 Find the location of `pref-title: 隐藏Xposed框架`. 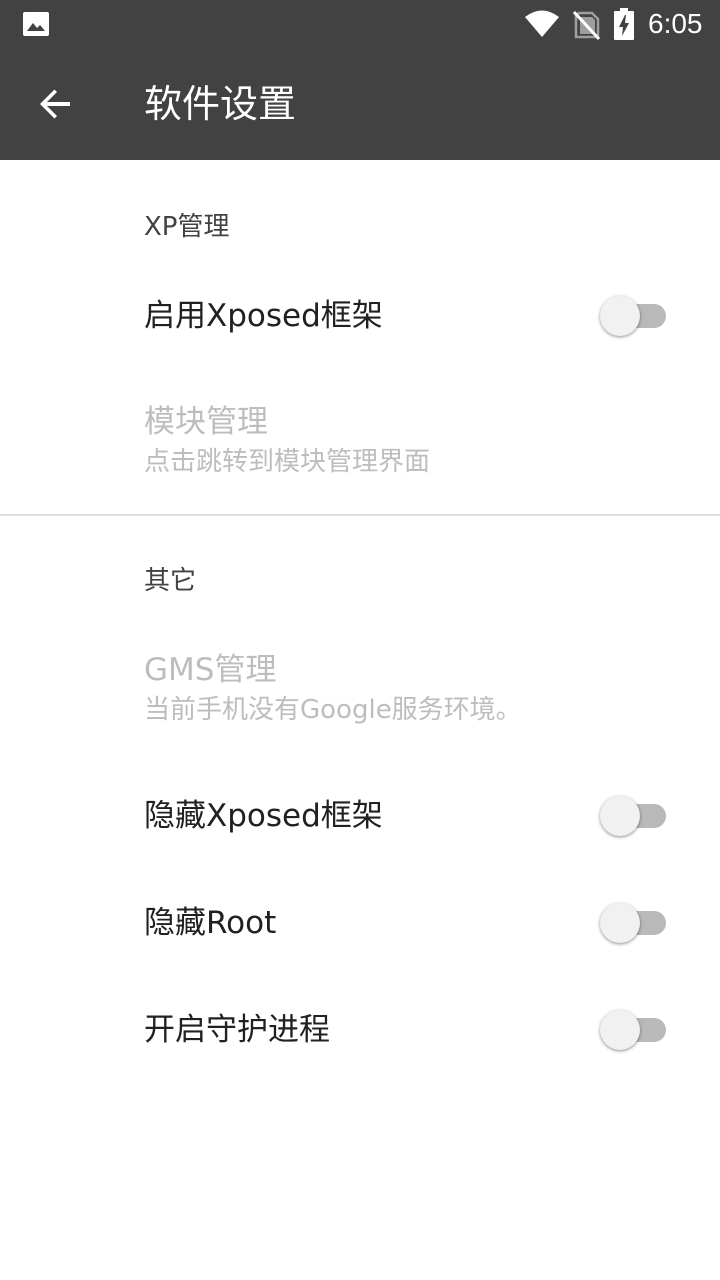

pref-title: 隐藏Xposed框架 is located at coordinates (263, 816).